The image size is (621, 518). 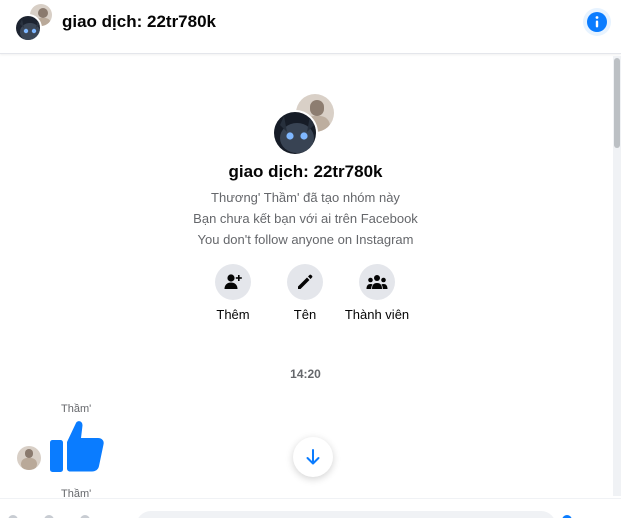 What do you see at coordinates (139, 22) in the screenshot?
I see `chat-title: giao dịch: 22tr780k` at bounding box center [139, 22].